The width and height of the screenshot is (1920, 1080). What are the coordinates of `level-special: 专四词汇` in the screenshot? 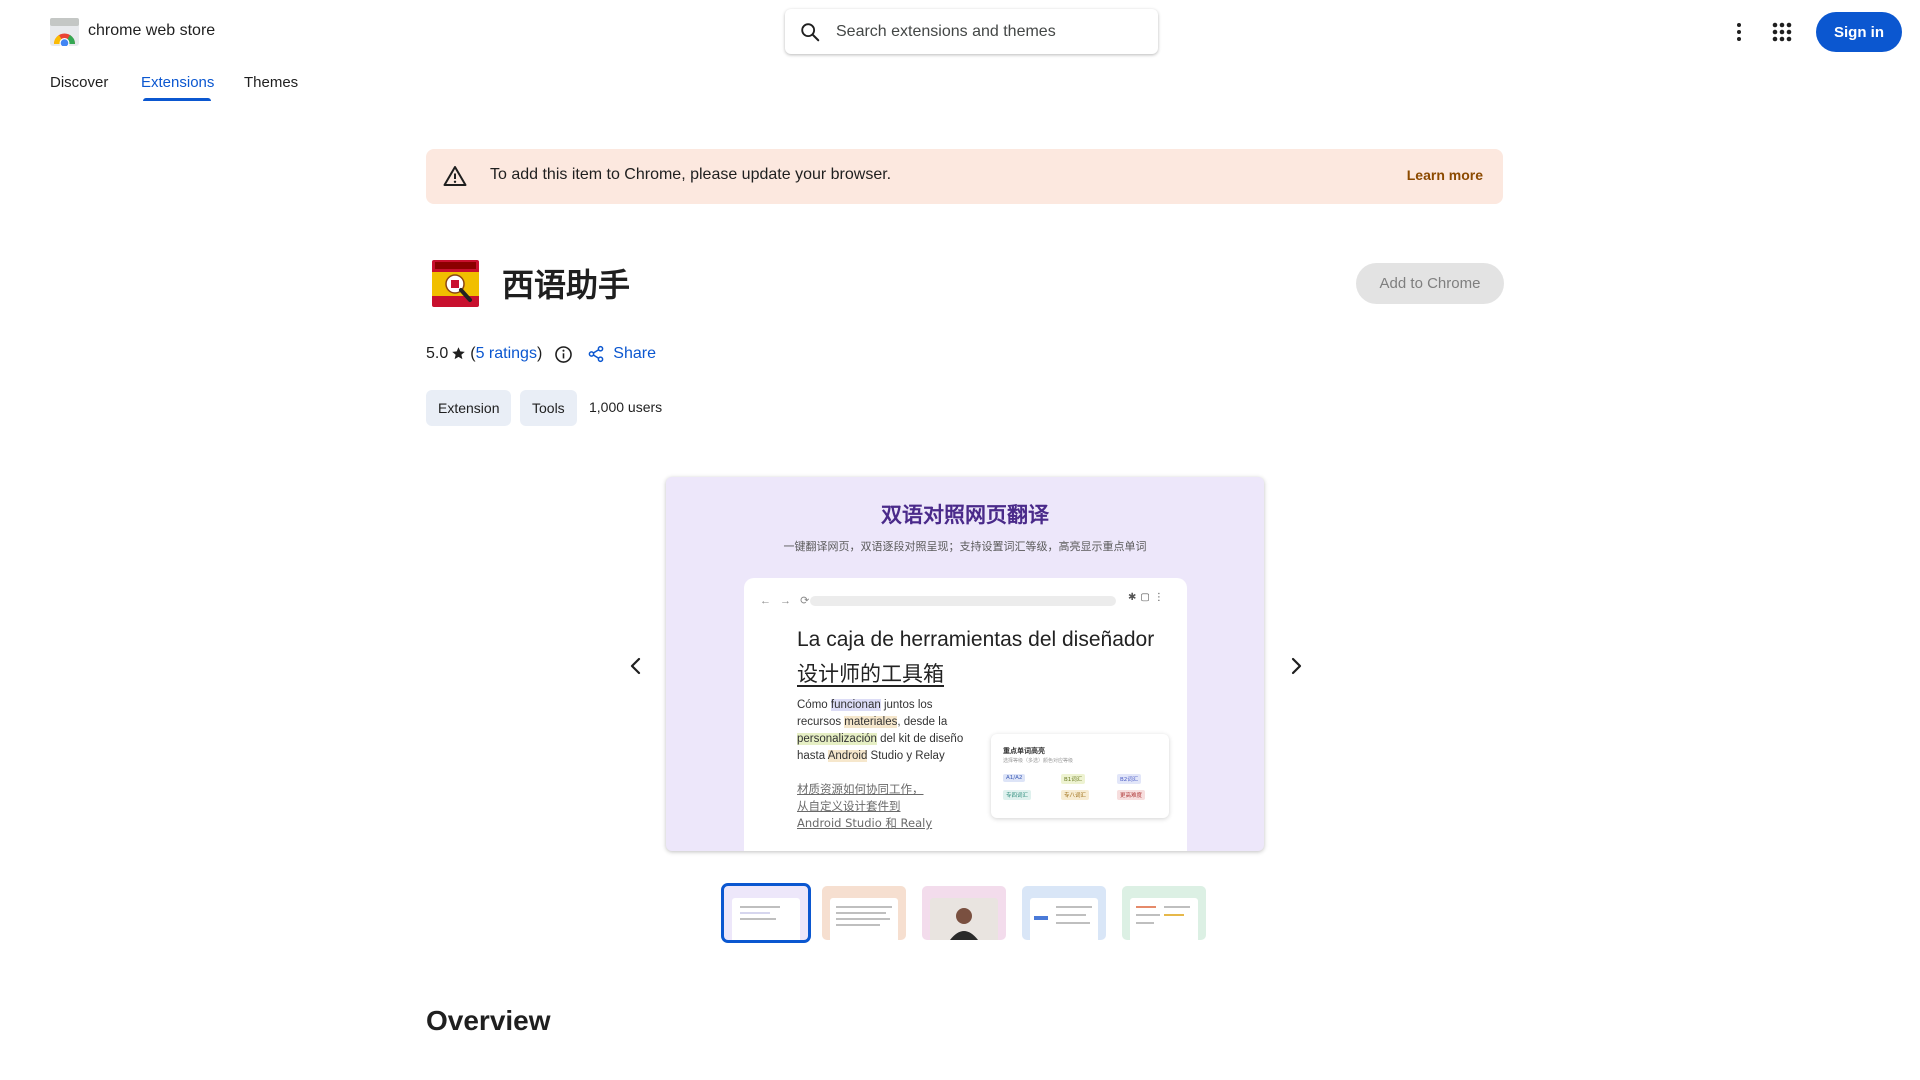 It's located at (1017, 795).